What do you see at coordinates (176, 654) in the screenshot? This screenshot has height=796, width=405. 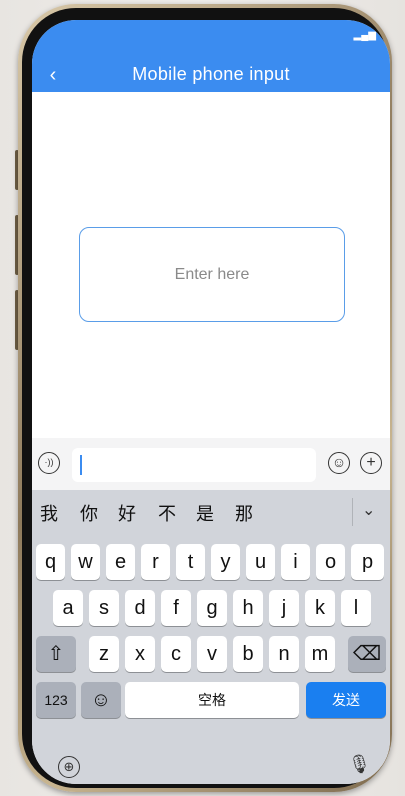 I see `key-c: c` at bounding box center [176, 654].